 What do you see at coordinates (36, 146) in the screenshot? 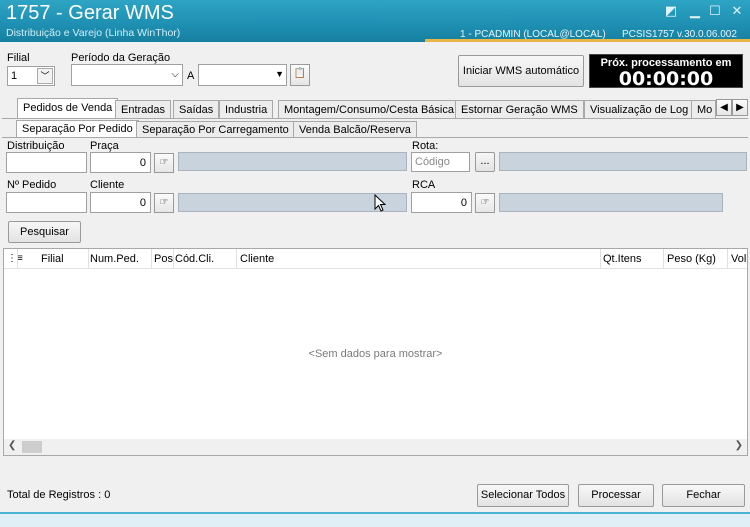
I see `distribuicao-label: Distribuição` at bounding box center [36, 146].